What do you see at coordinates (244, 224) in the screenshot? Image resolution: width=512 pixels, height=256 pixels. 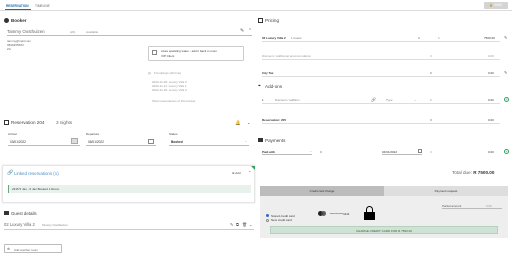 I see `delete-icon: 🗑` at bounding box center [244, 224].